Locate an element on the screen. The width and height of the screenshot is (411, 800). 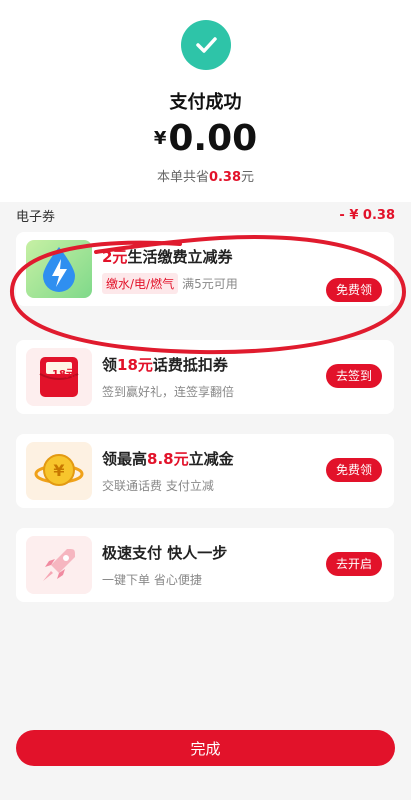
success-check-icon is located at coordinates (206, 45).